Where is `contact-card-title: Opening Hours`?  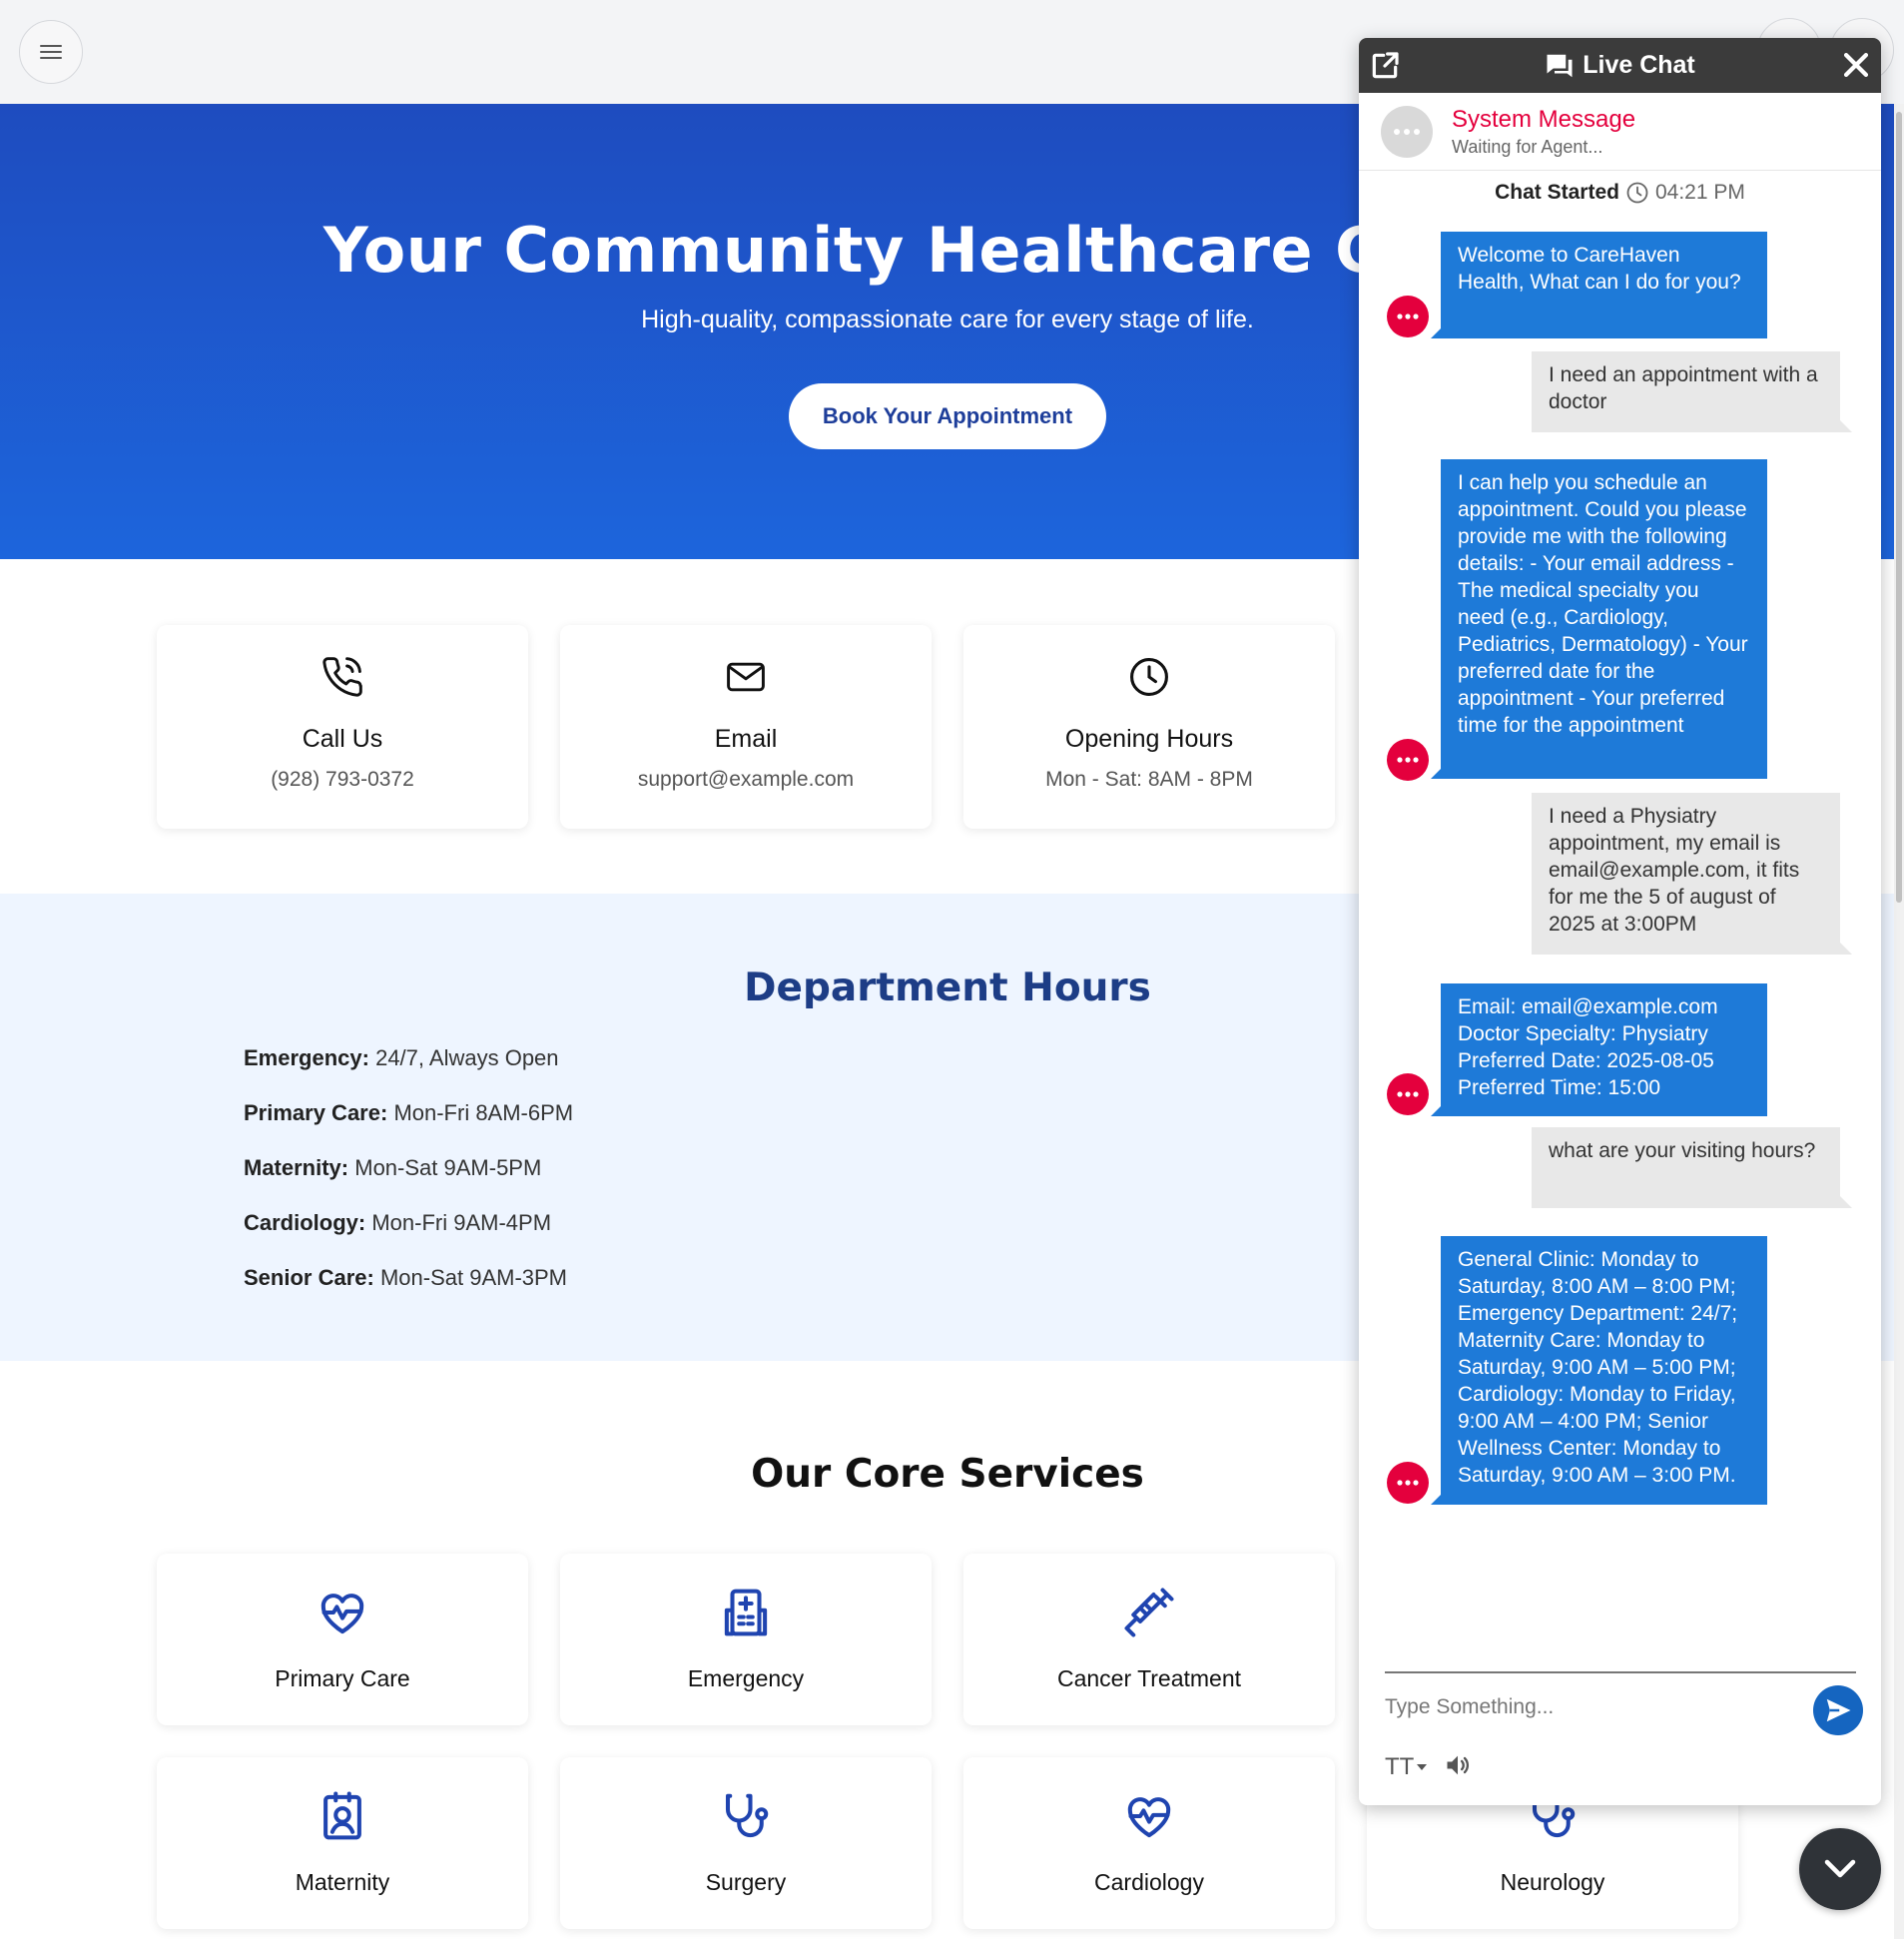
contact-card-title: Opening Hours is located at coordinates (1149, 739).